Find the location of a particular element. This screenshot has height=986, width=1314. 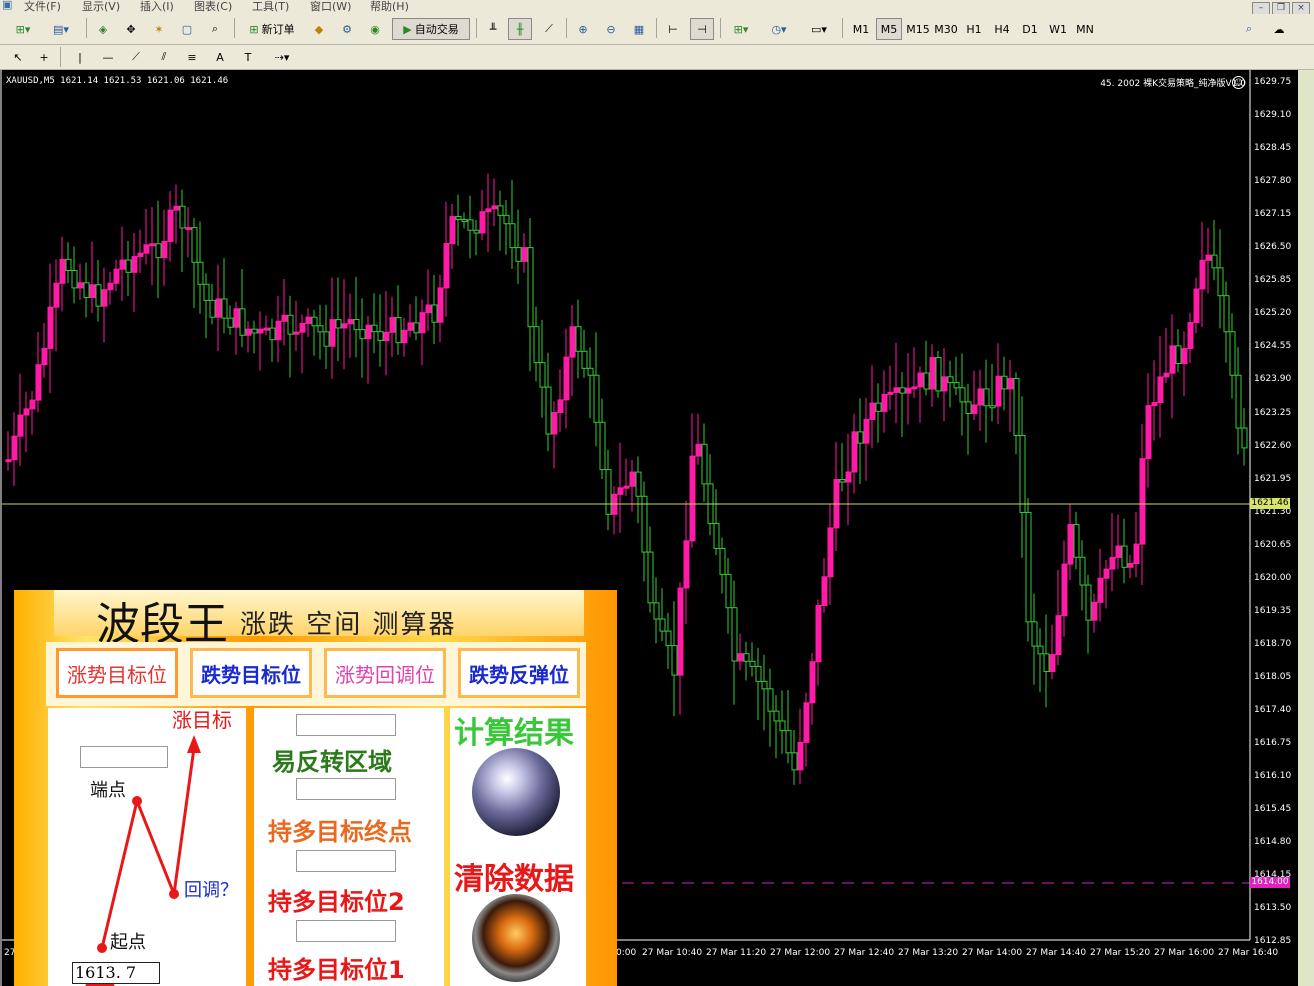

arrows-icon: ⇢▾ is located at coordinates (282, 57).